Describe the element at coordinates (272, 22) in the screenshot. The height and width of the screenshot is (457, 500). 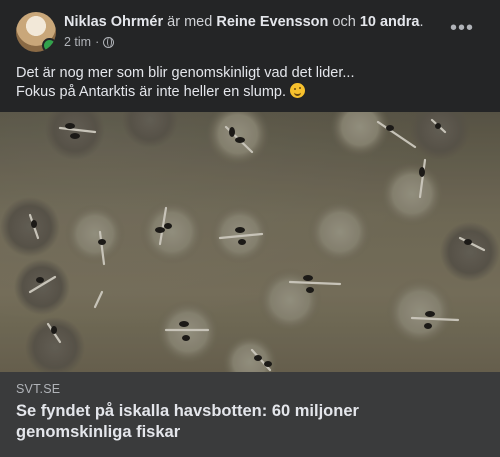
I see `tagged-person: Reine Evensson` at that location.